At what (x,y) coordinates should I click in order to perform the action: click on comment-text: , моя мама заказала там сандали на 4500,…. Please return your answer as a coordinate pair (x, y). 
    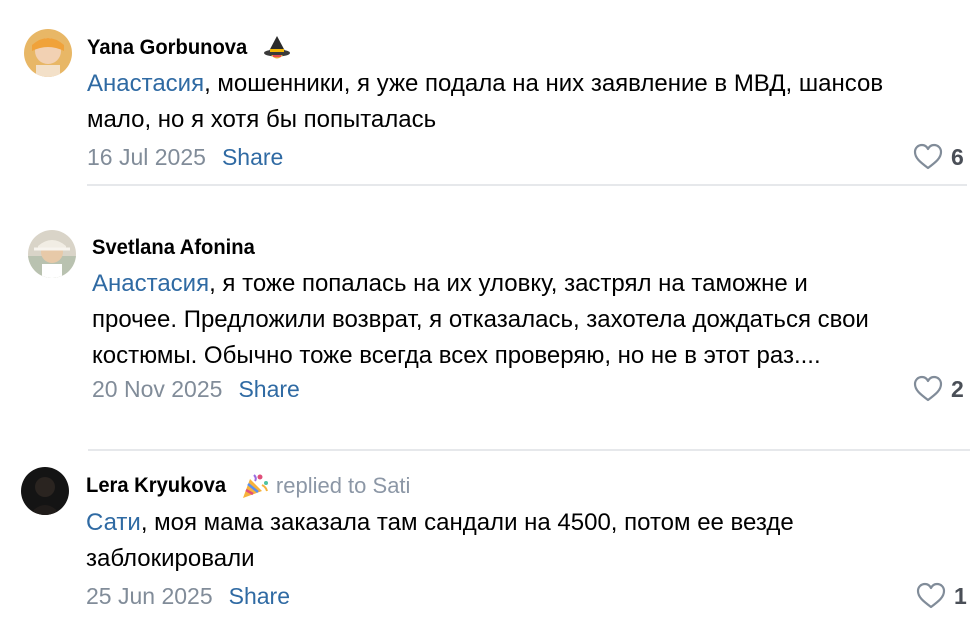
    Looking at the image, I should click on (467, 522).